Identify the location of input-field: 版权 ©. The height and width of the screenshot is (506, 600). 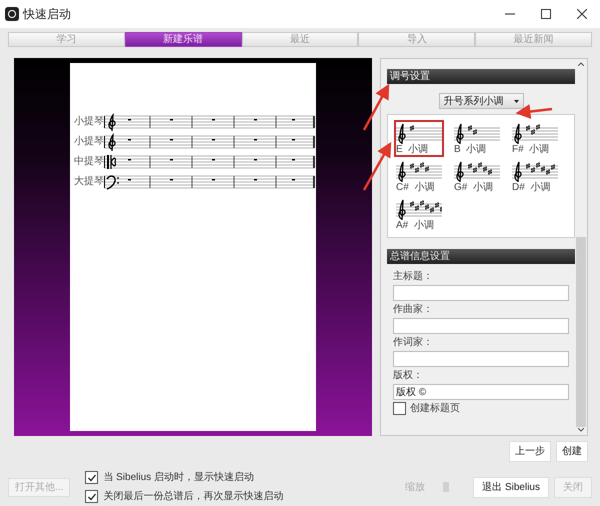
(481, 392).